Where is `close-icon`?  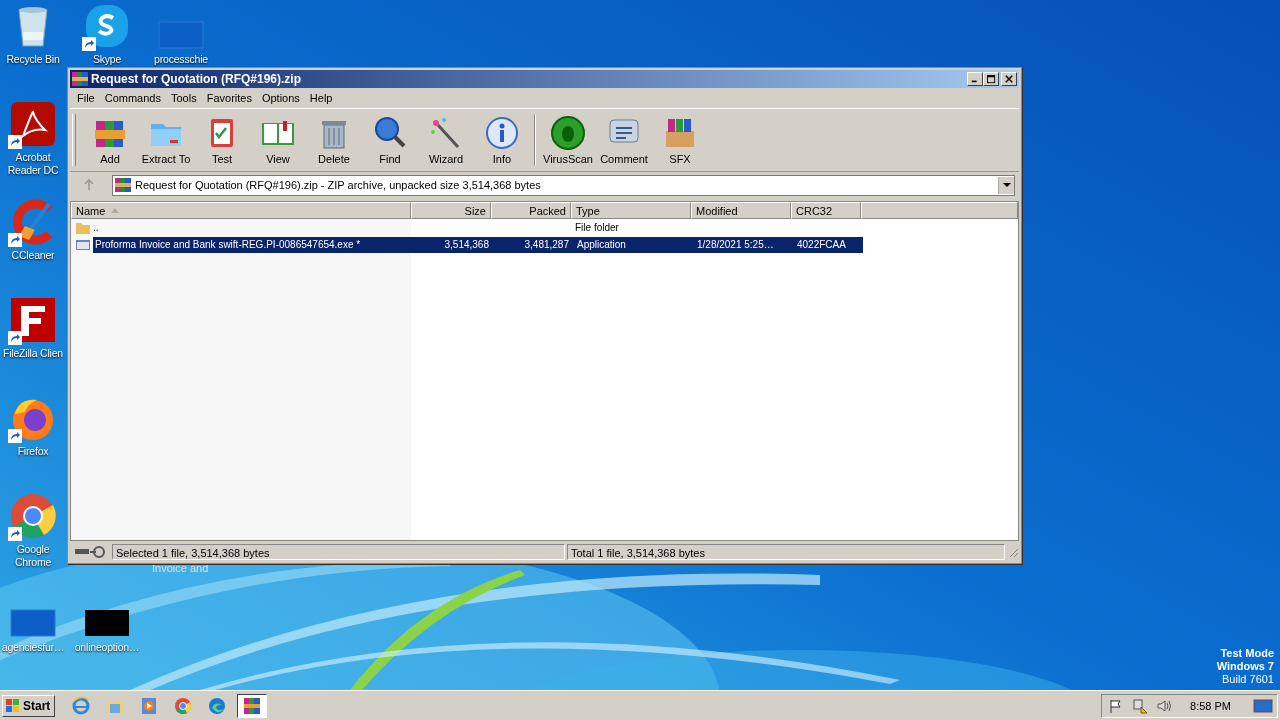
close-icon is located at coordinates (1009, 79).